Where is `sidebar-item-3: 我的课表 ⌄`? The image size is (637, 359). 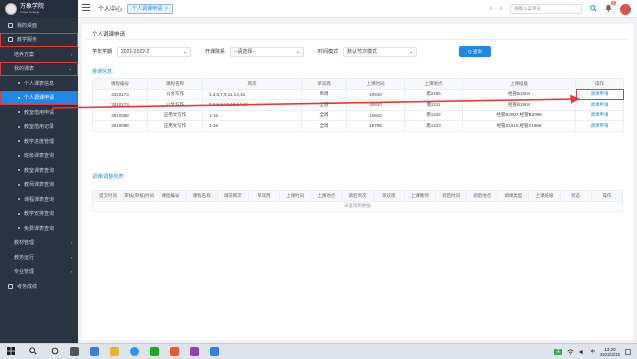
sidebar-item-3: 我的课表 ⌄ is located at coordinates (39, 68).